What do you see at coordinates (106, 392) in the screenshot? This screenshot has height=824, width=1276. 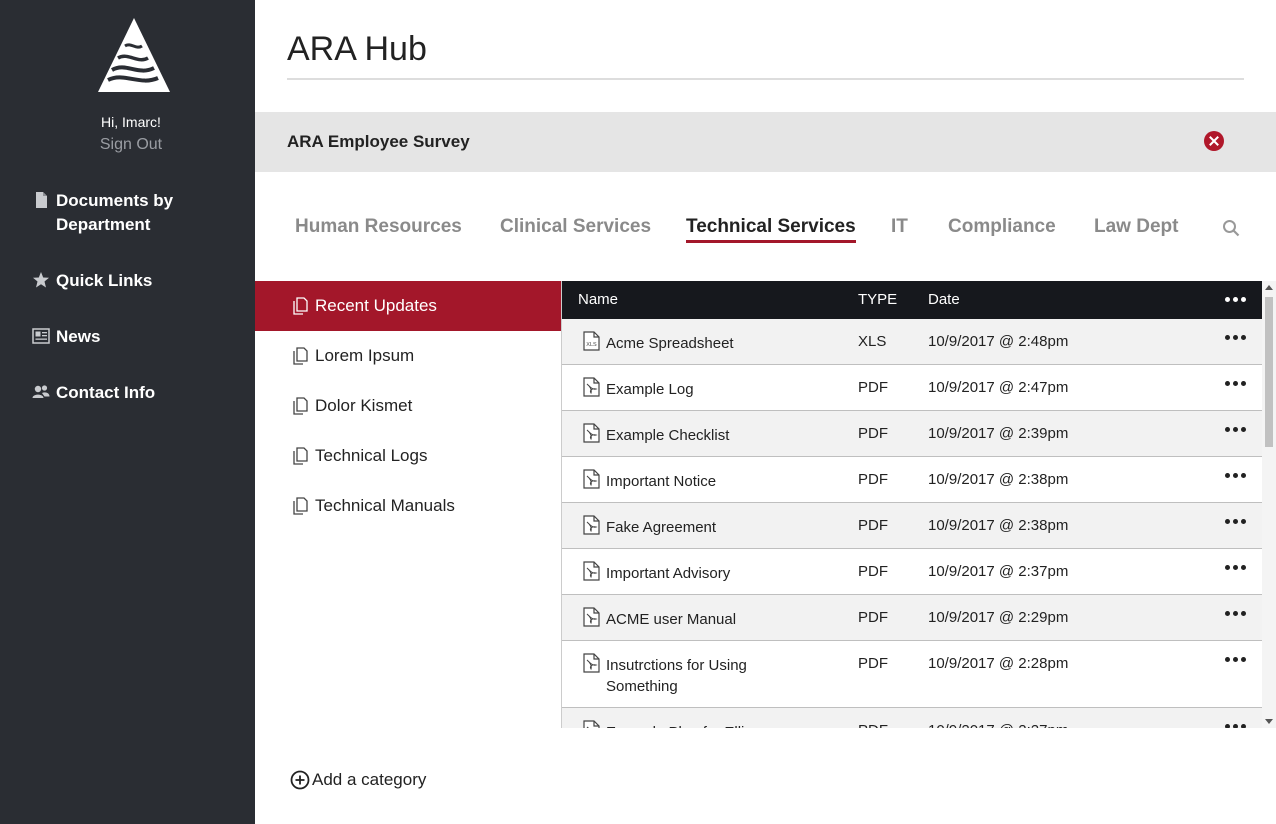 I see `sidebar-item-label: Contact Info` at bounding box center [106, 392].